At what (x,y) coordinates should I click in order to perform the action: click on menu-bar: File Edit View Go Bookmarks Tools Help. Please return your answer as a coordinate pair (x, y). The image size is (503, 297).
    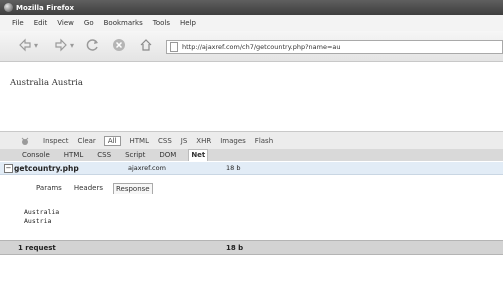
    Looking at the image, I should click on (251, 23).